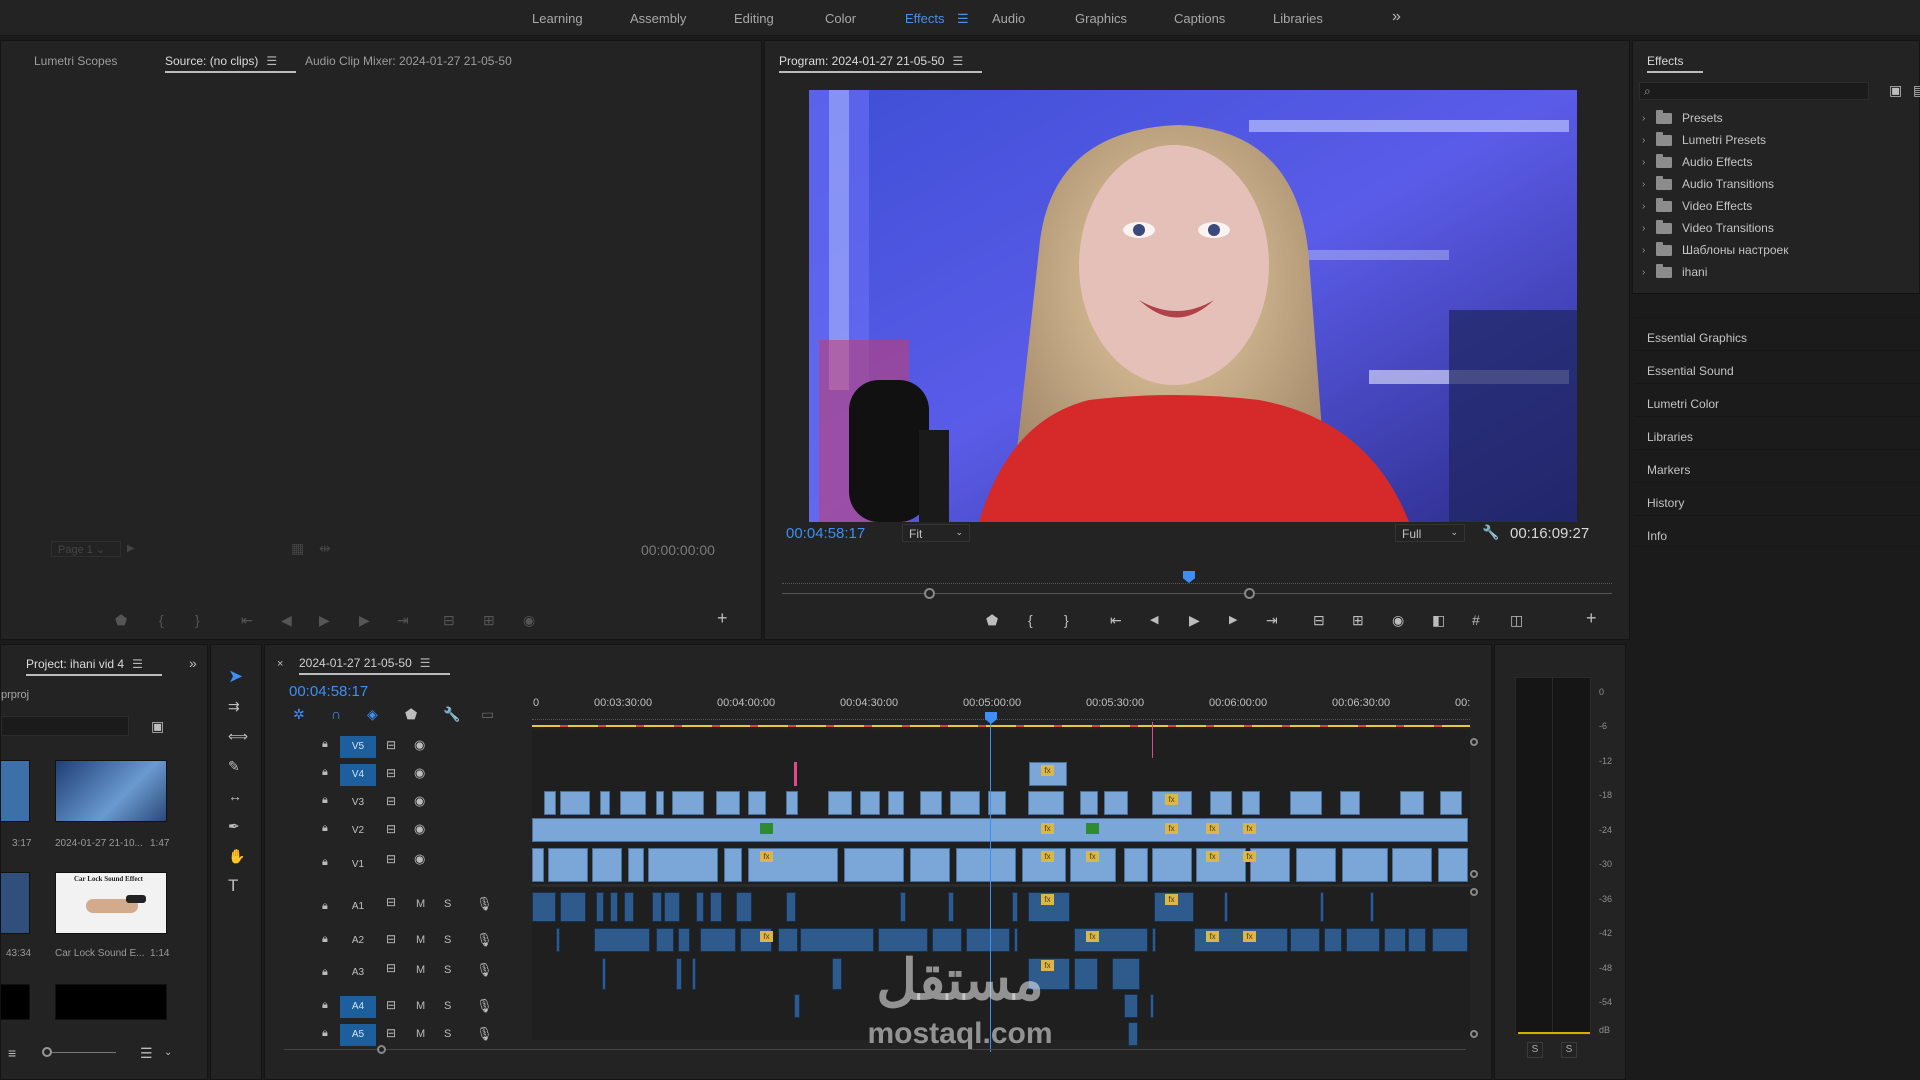  Describe the element at coordinates (1197, 593) in the screenshot. I see `zoom-bar` at that location.